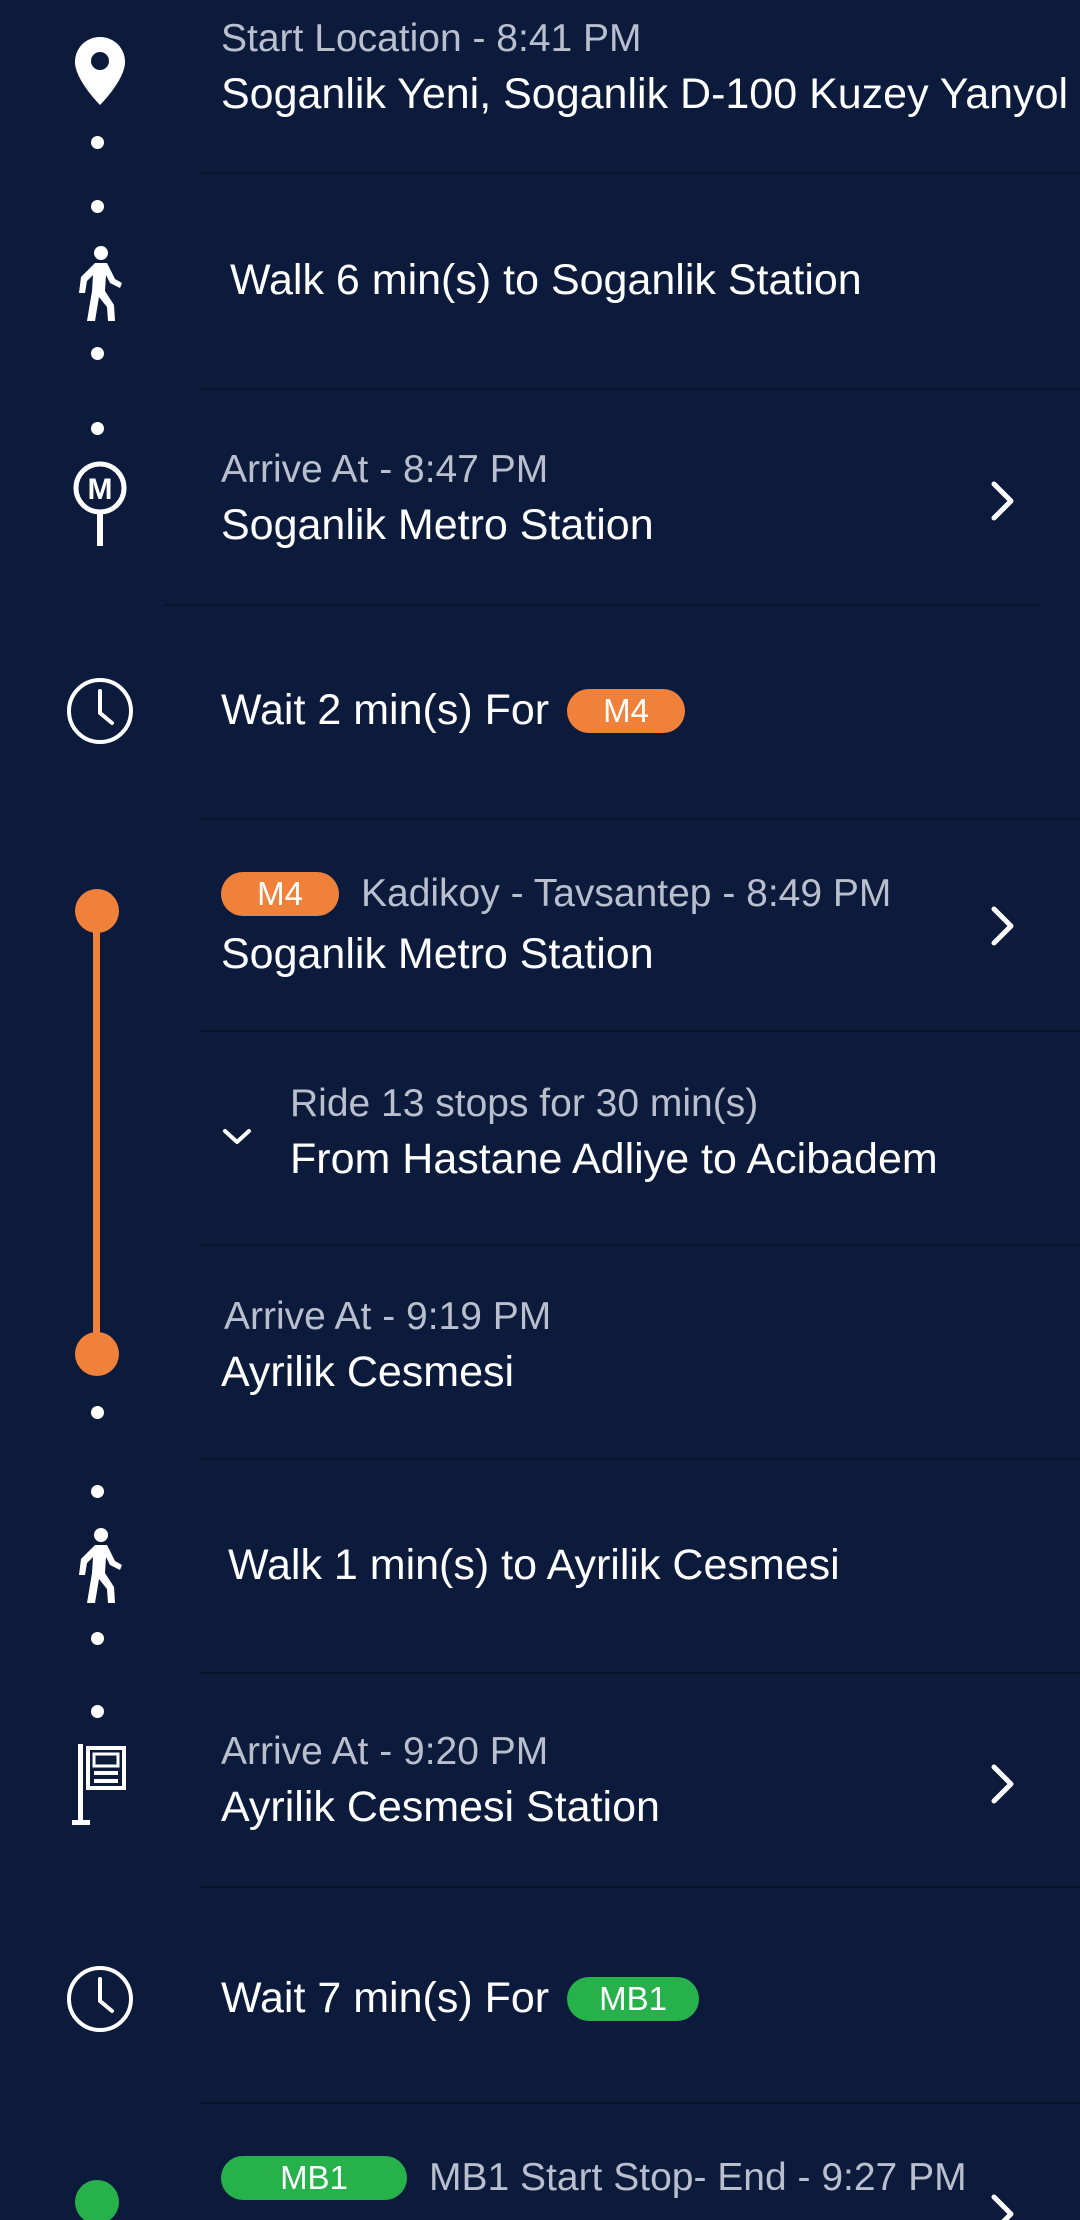 The height and width of the screenshot is (2220, 1080). I want to click on arrival-time: Arrive At - 9:20 PM, so click(385, 1751).